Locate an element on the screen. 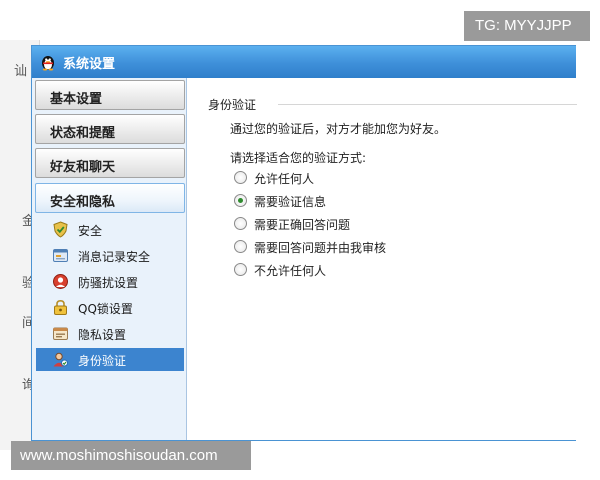  option-label: 需要验证信息 is located at coordinates (290, 202).